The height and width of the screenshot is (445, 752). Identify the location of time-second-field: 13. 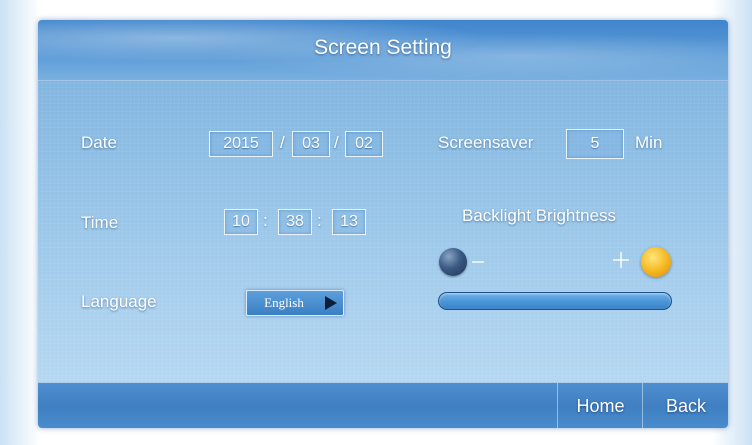
(349, 222).